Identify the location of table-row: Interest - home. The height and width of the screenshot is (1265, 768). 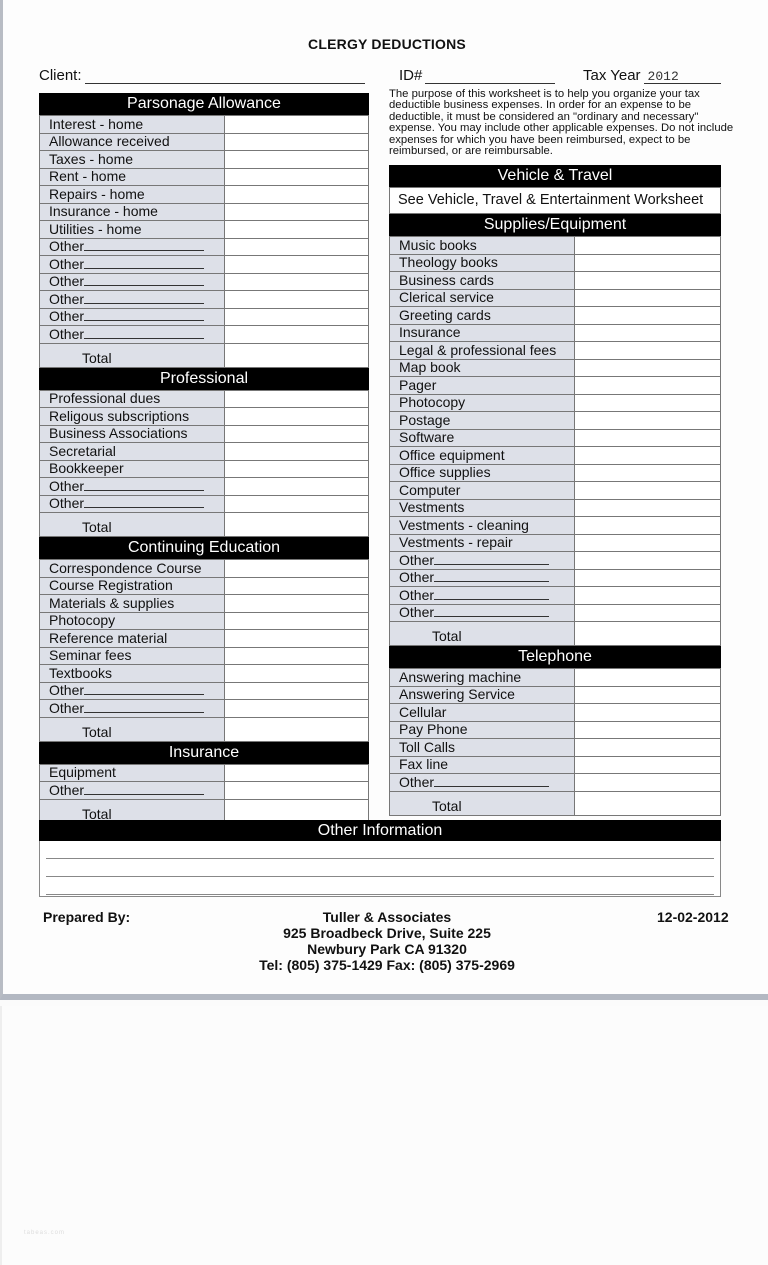
(204, 124).